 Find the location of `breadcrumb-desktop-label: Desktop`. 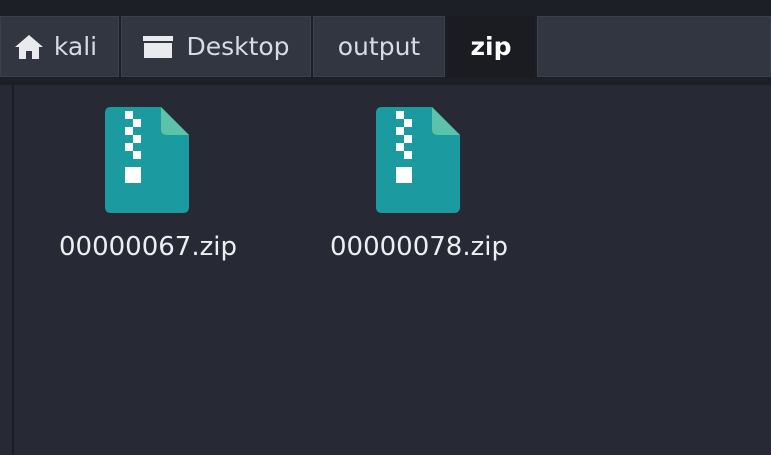

breadcrumb-desktop-label: Desktop is located at coordinates (238, 46).